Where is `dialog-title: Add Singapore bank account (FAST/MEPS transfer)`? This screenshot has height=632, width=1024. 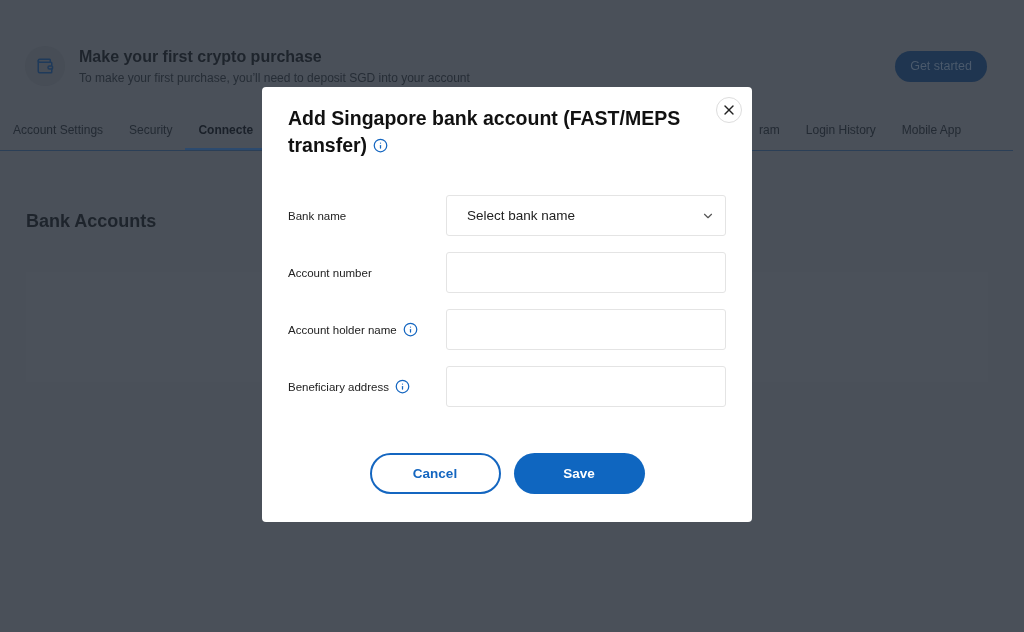 dialog-title: Add Singapore bank account (FAST/MEPS transfer) is located at coordinates (485, 132).